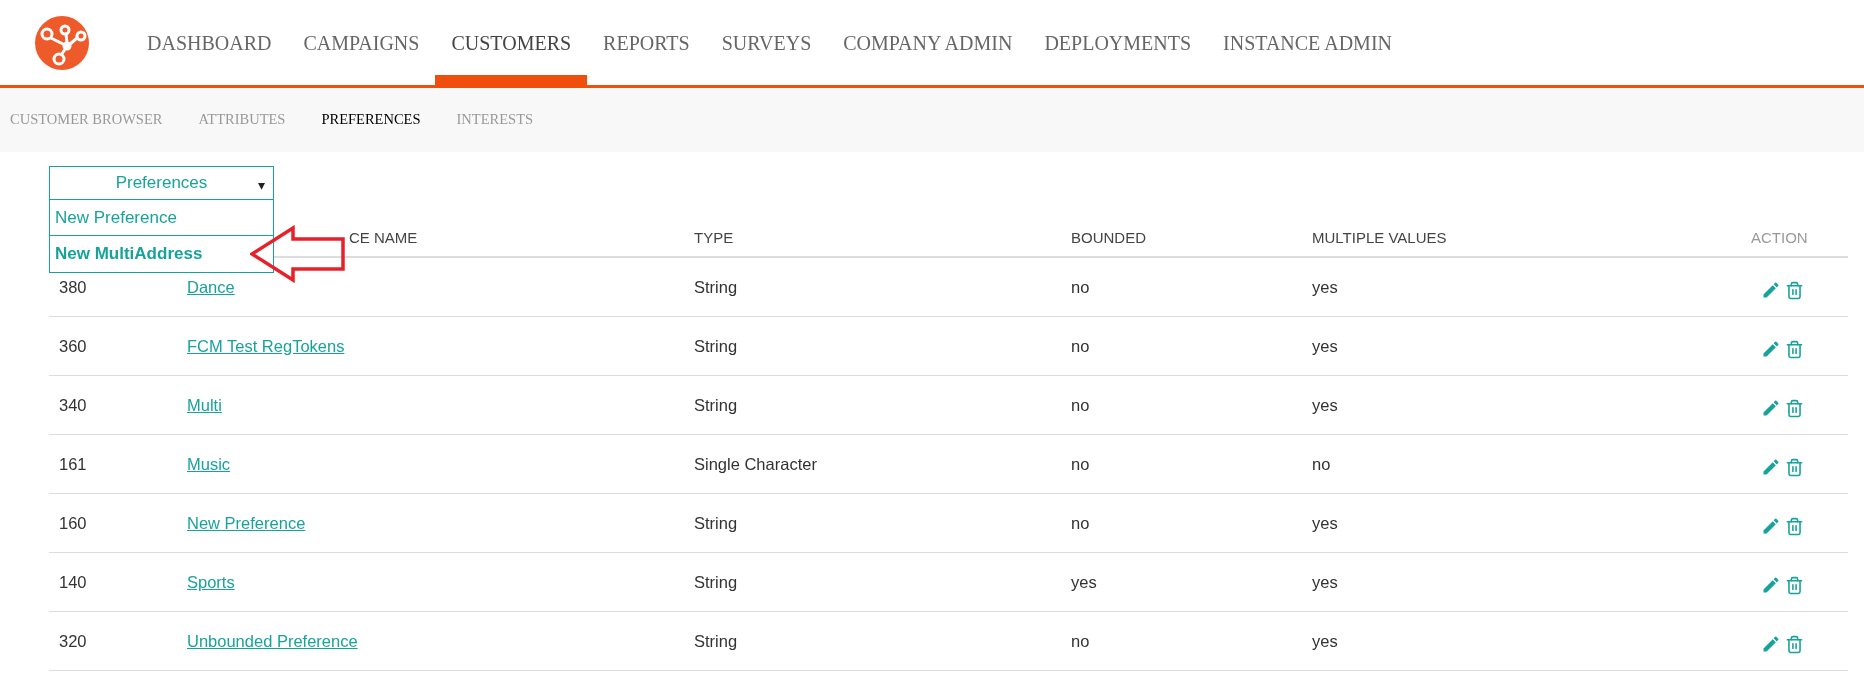 This screenshot has width=1864, height=682. What do you see at coordinates (62, 42) in the screenshot?
I see `logo-icon` at bounding box center [62, 42].